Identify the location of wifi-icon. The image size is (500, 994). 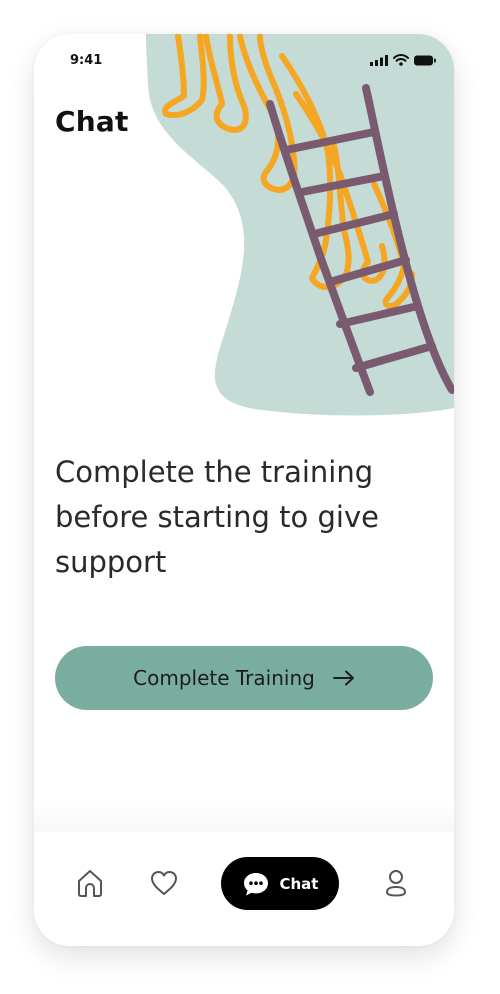
(401, 60).